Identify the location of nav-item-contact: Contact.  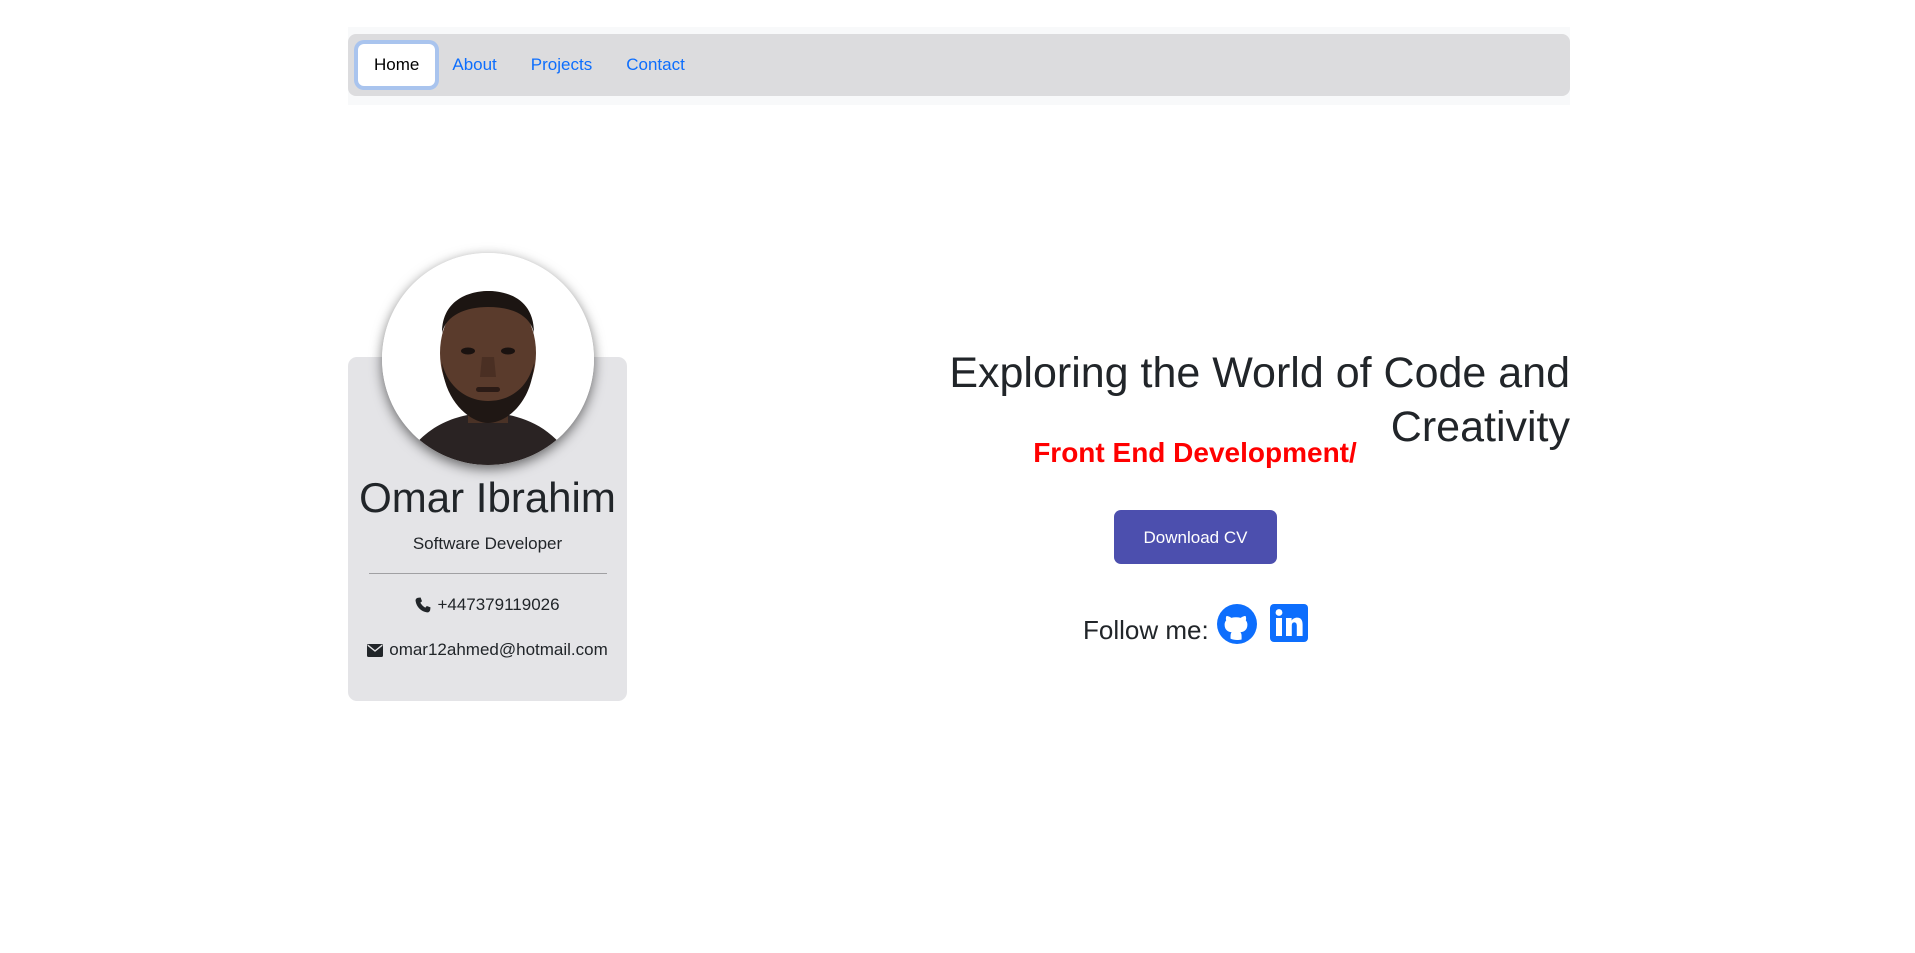
(655, 65).